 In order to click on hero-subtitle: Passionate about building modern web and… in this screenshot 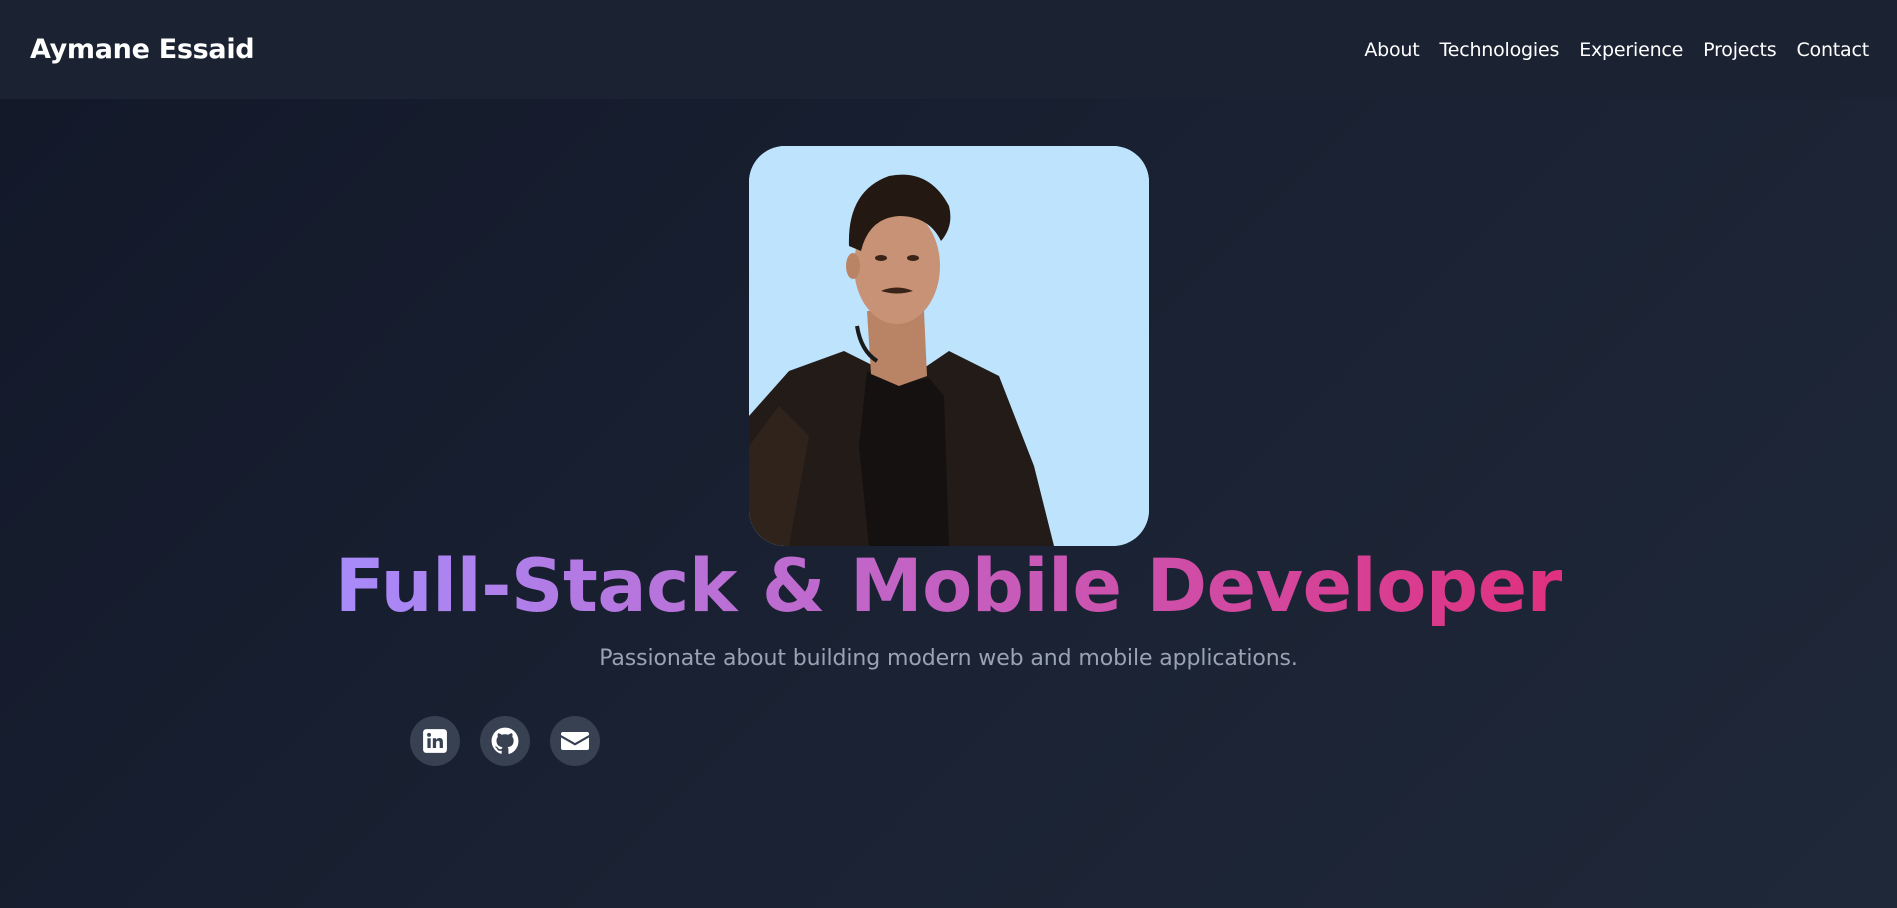, I will do `click(948, 658)`.